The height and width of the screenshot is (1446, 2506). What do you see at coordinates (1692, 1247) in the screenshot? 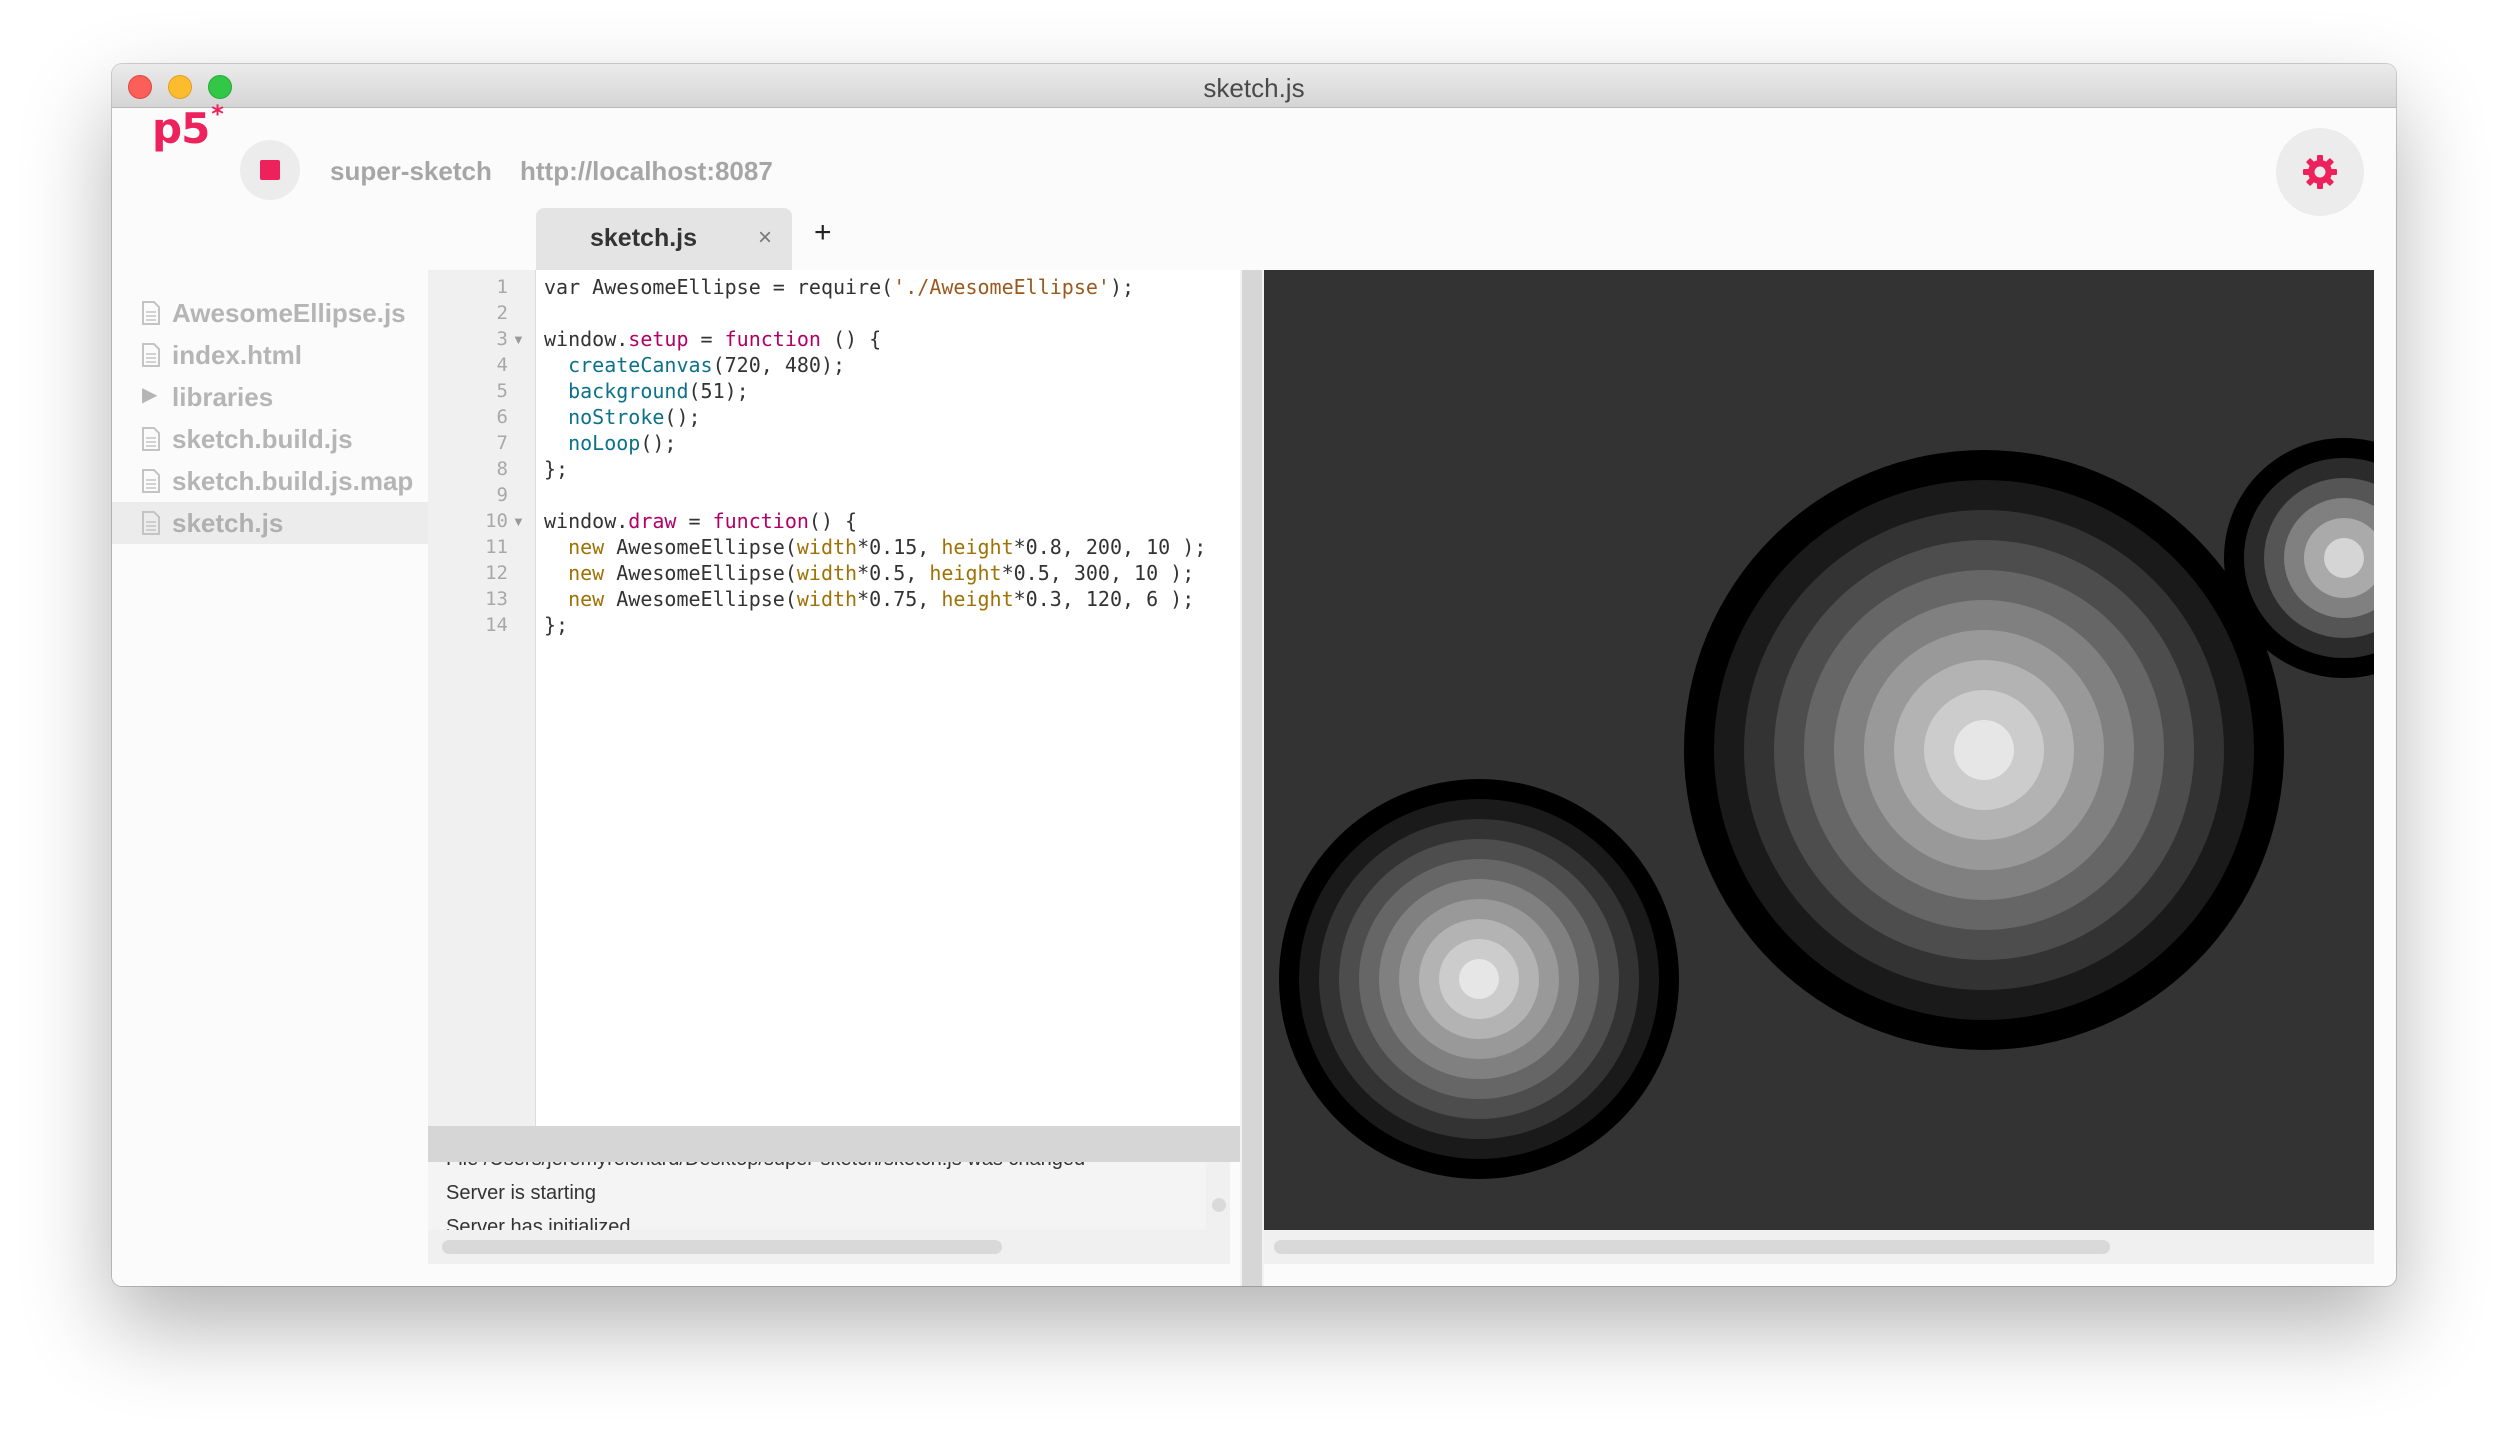
I see `preview-scrollbar-thumb` at bounding box center [1692, 1247].